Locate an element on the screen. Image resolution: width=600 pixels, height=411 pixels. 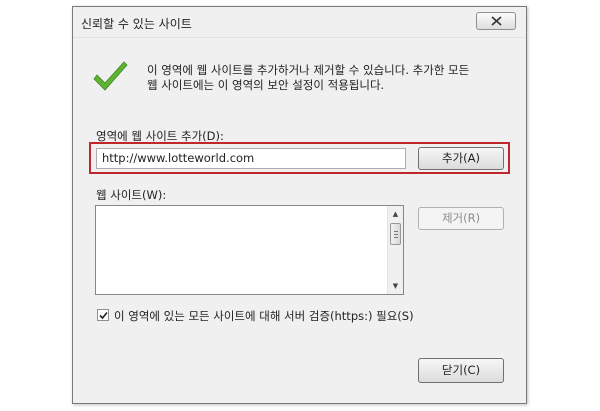
https-checkbox-label: 이 영역에 있는 모든 사이트에 대해 서버 검증(https:) 필요(S) is located at coordinates (264, 316).